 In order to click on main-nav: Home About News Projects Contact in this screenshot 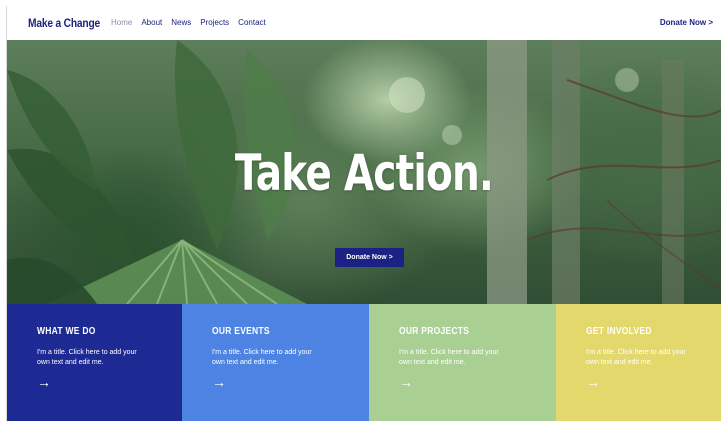, I will do `click(188, 22)`.